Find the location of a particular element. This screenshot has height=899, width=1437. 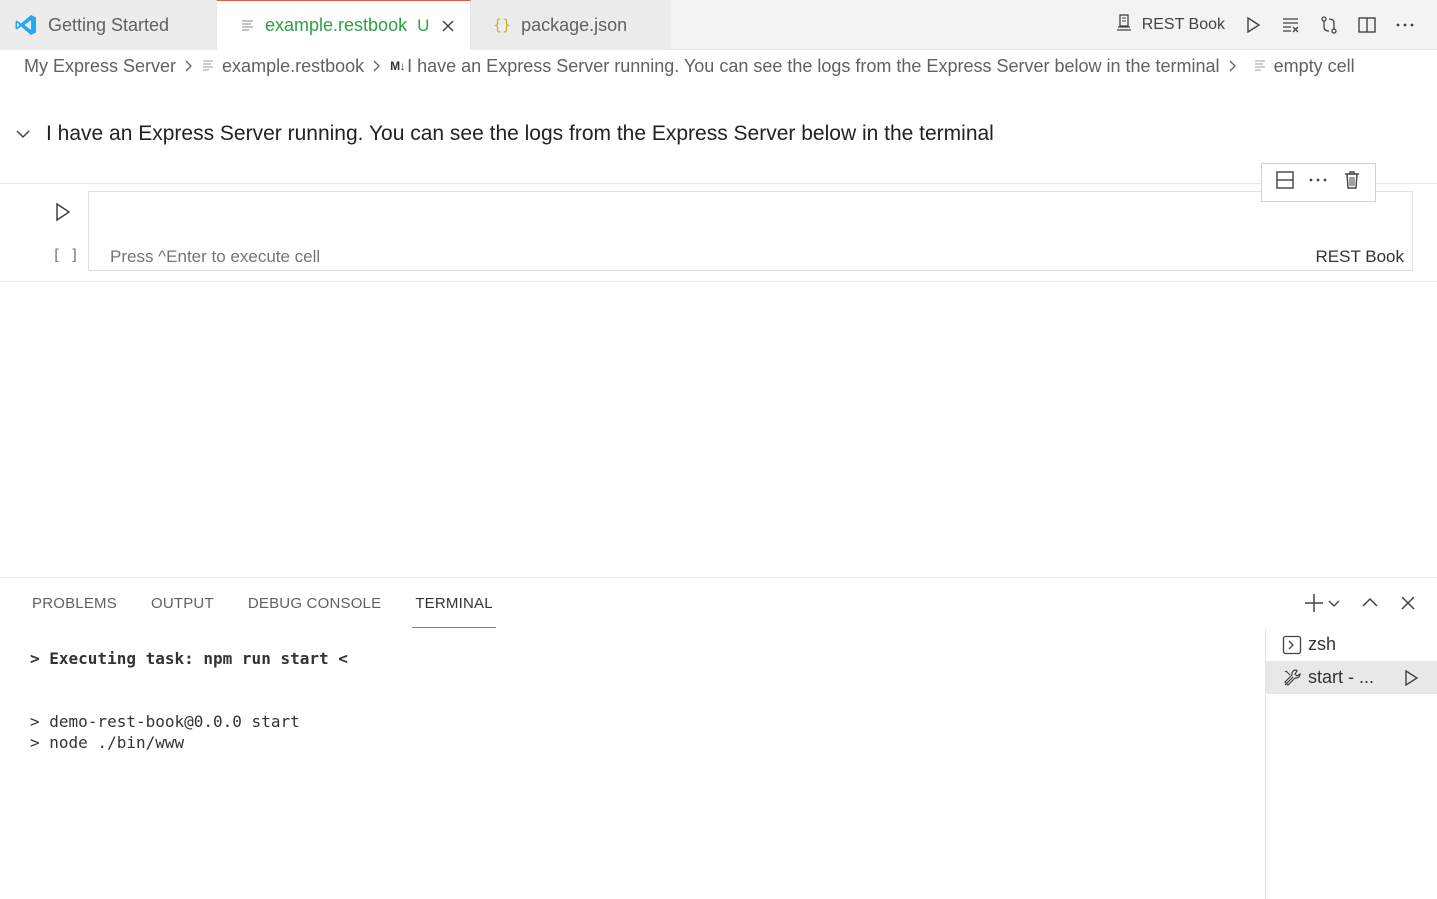

tab-terminal: TERMINAL is located at coordinates (454, 603).